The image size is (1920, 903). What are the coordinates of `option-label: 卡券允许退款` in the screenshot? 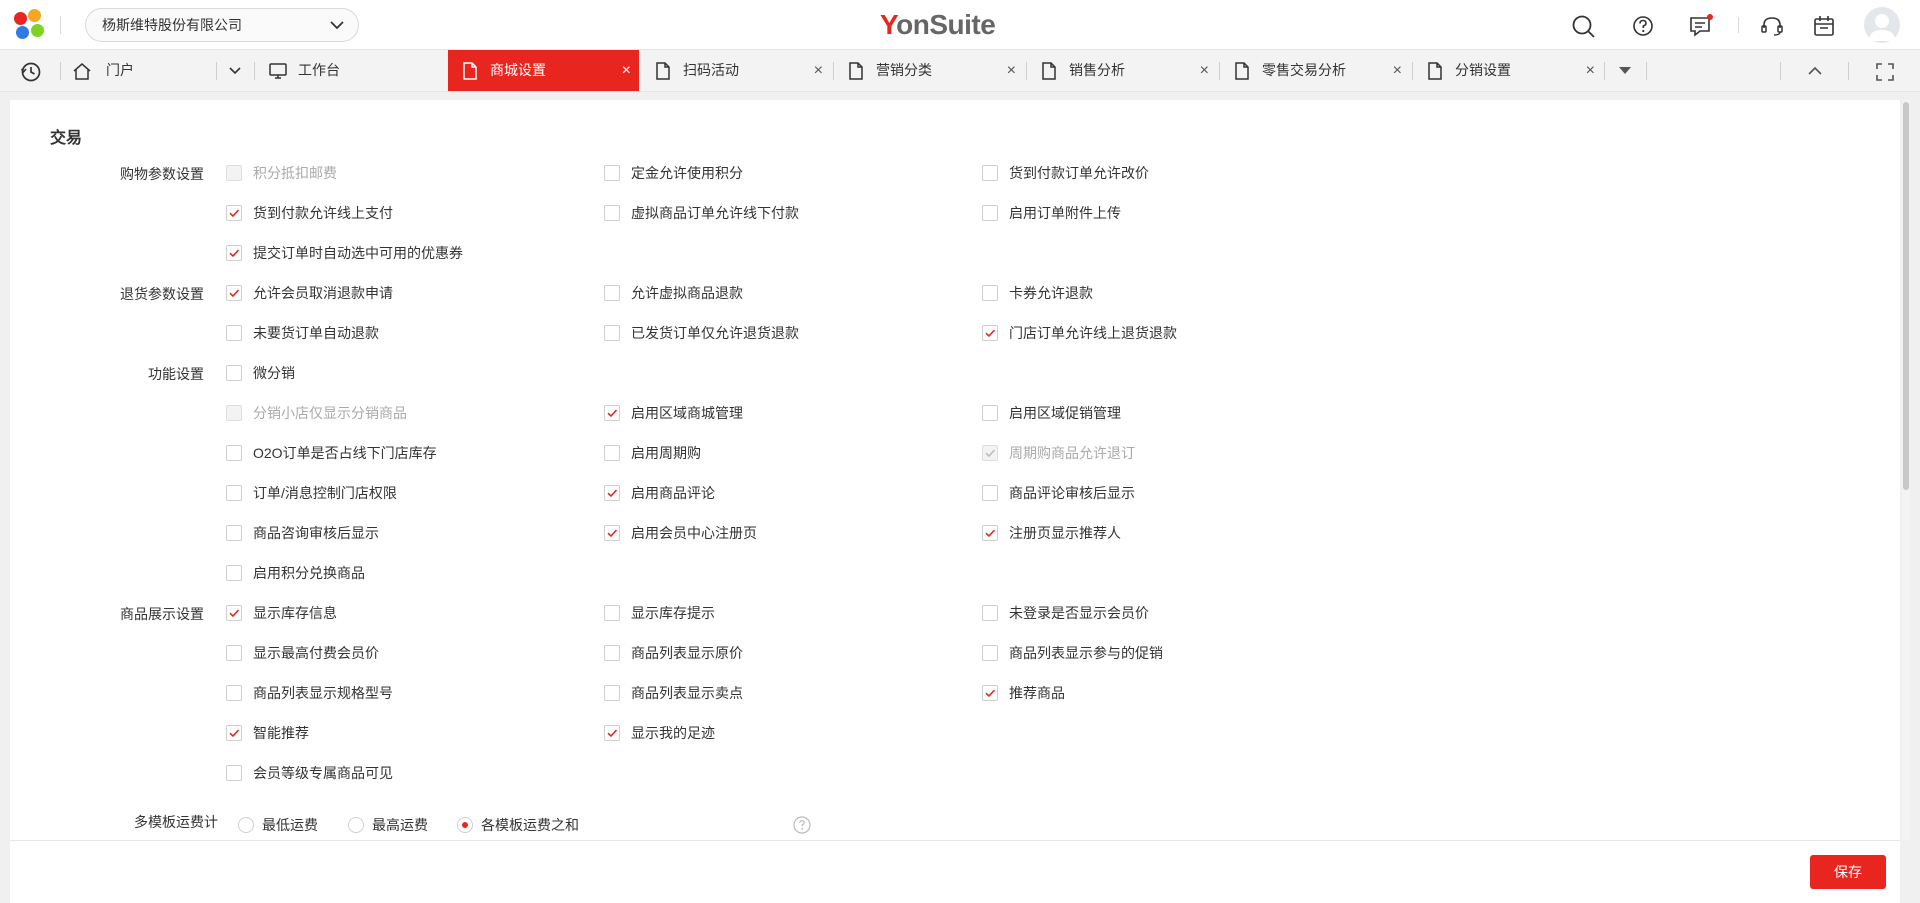 It's located at (1051, 293).